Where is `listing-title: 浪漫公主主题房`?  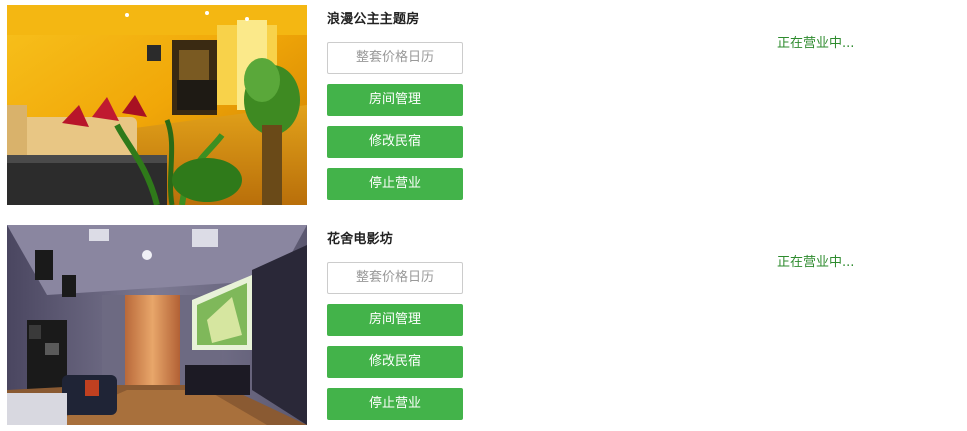
listing-title: 浪漫公主主题房 is located at coordinates (373, 19).